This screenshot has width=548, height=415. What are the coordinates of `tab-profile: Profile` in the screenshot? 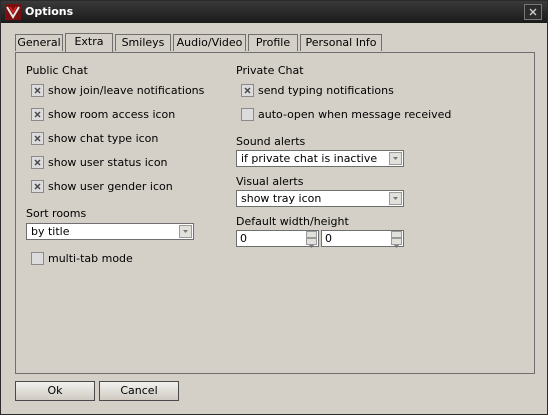 It's located at (273, 42).